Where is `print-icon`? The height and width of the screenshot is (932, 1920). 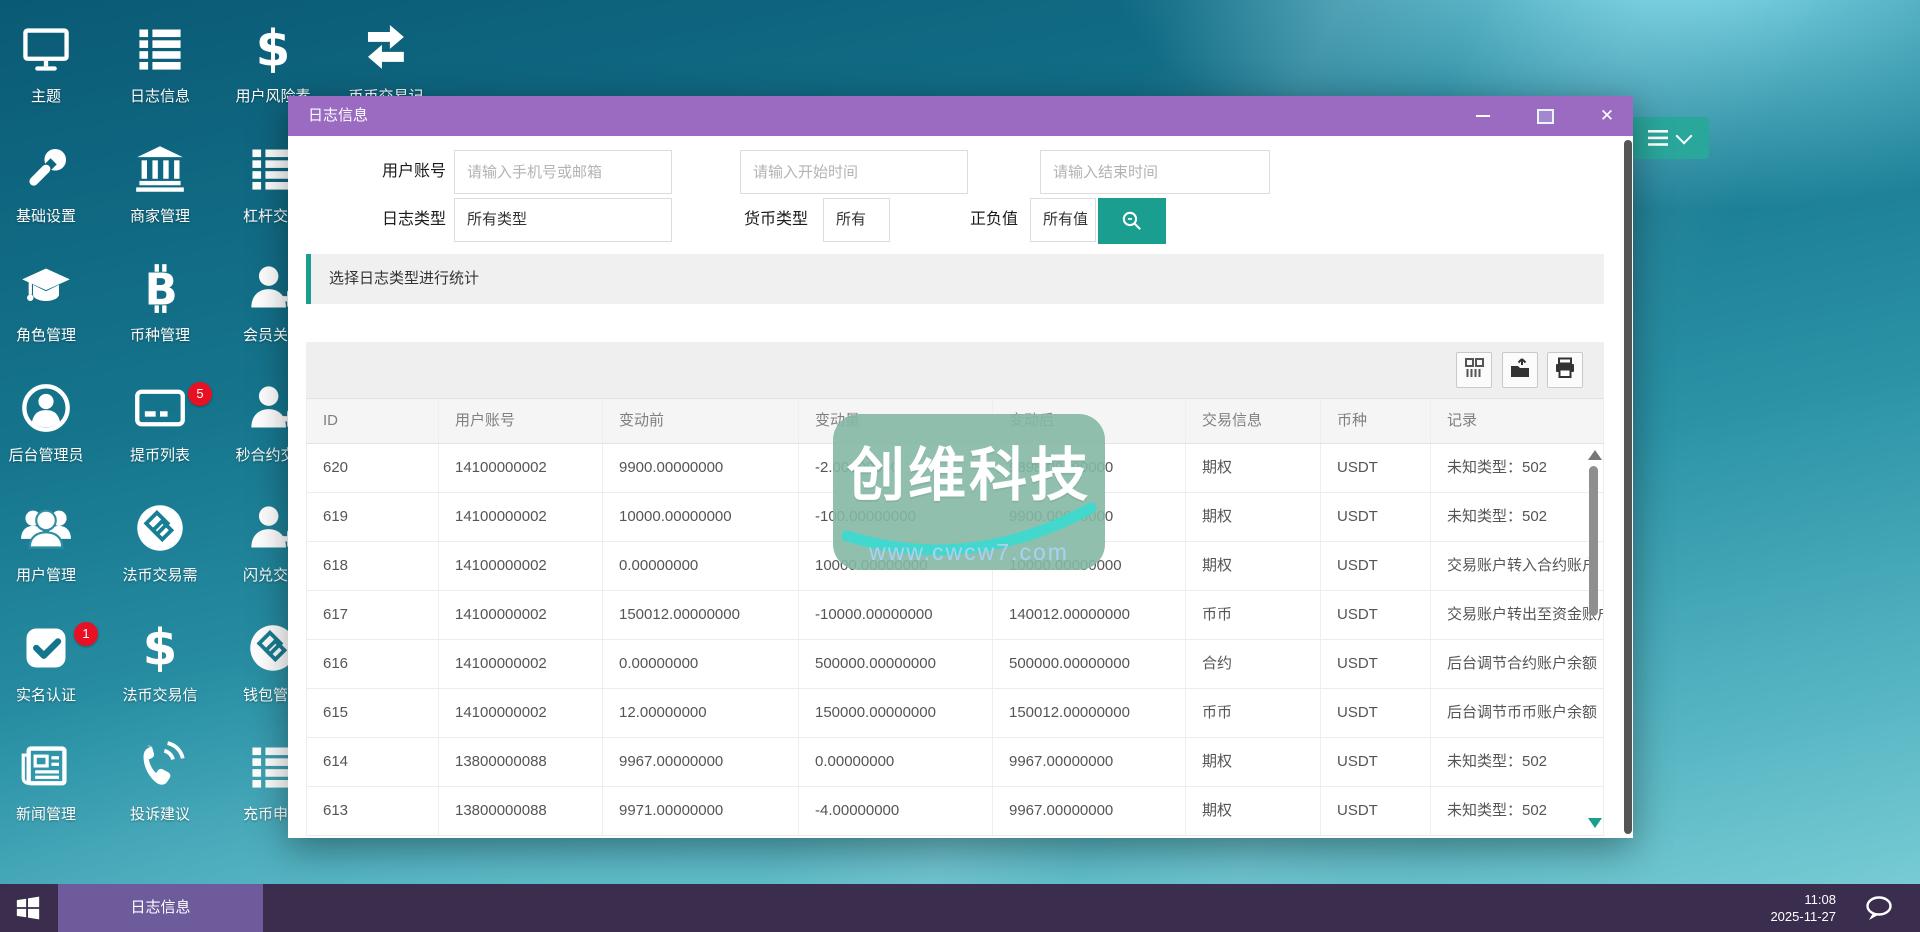
print-icon is located at coordinates (1565, 370).